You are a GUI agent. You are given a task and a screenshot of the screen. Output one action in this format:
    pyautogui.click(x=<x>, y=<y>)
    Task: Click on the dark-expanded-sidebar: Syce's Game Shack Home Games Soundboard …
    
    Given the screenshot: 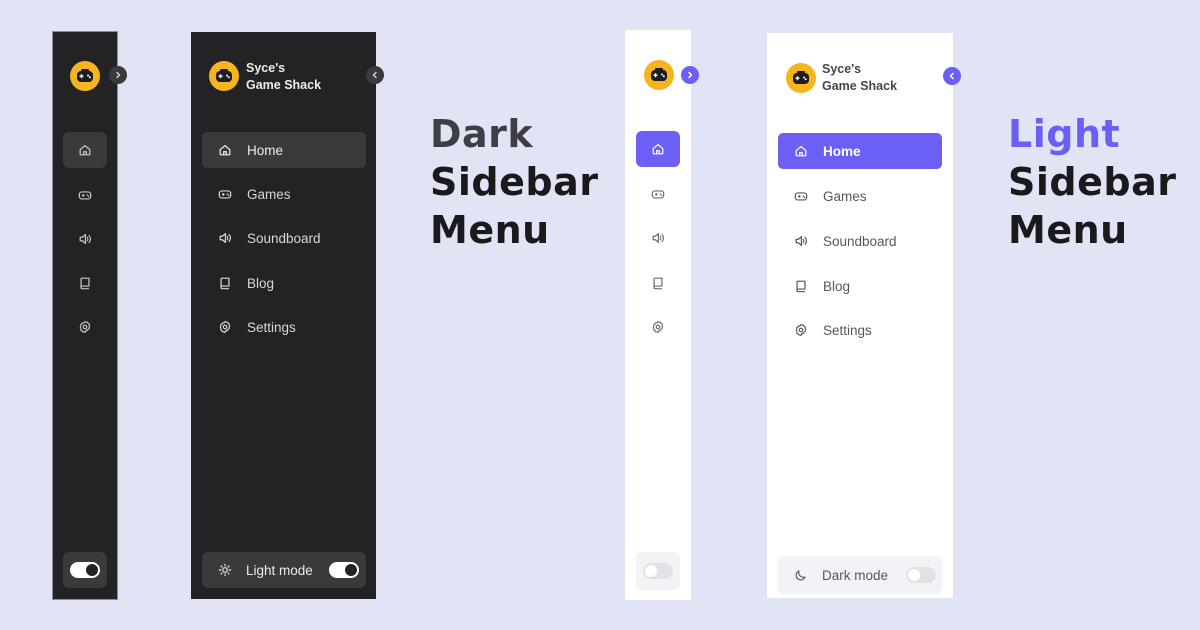 What is the action you would take?
    pyautogui.click(x=287, y=315)
    